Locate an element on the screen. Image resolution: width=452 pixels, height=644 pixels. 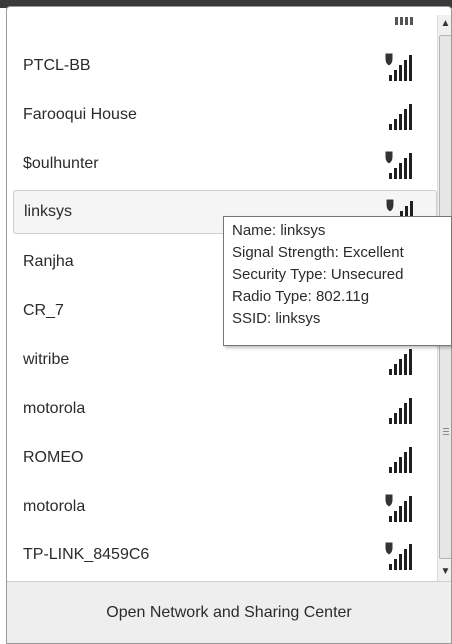
network-row: TP-LINK_8459C6 is located at coordinates (225, 556).